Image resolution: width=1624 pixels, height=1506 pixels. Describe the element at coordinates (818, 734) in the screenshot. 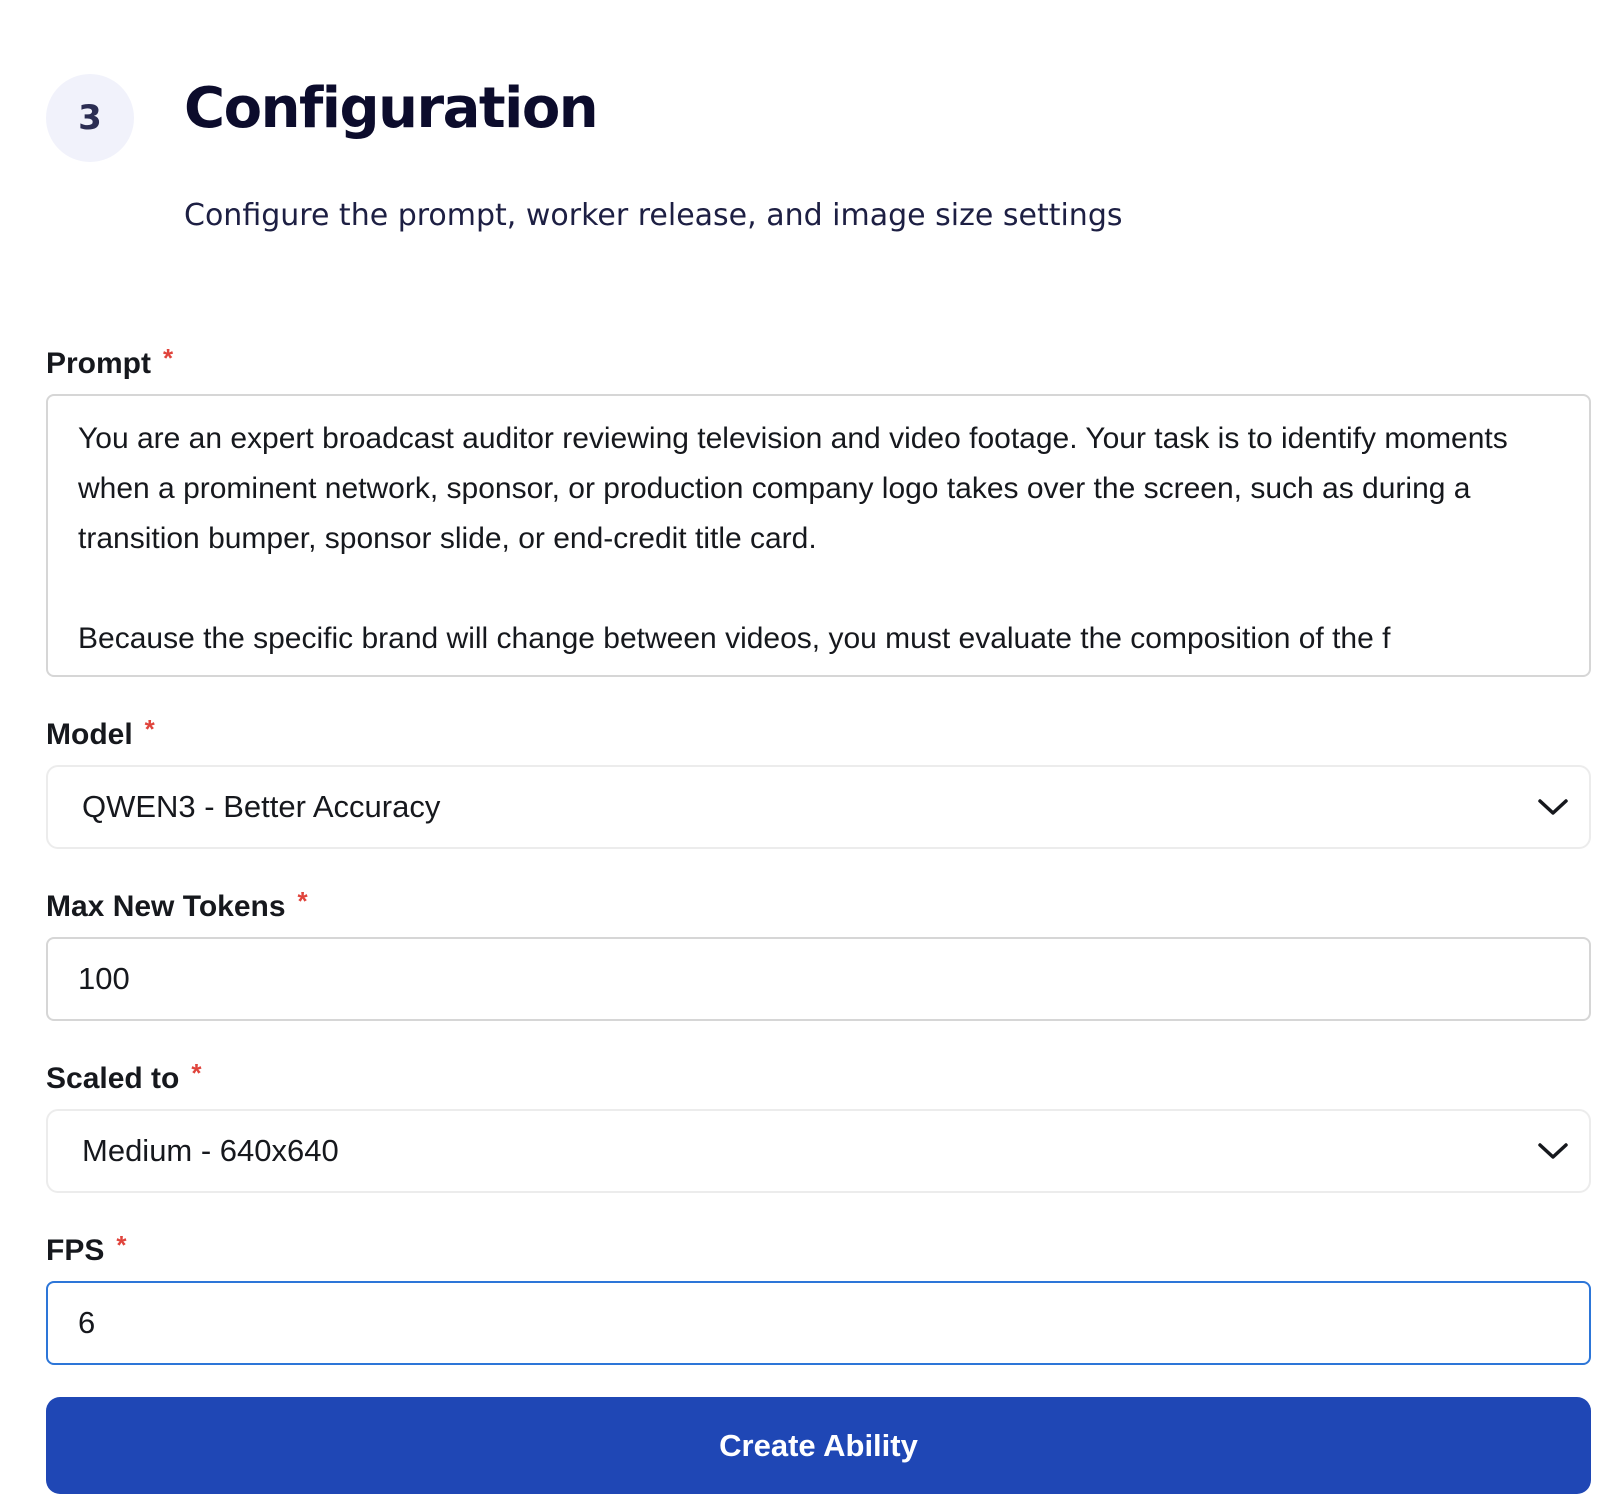

I see `model-label: Model *` at that location.